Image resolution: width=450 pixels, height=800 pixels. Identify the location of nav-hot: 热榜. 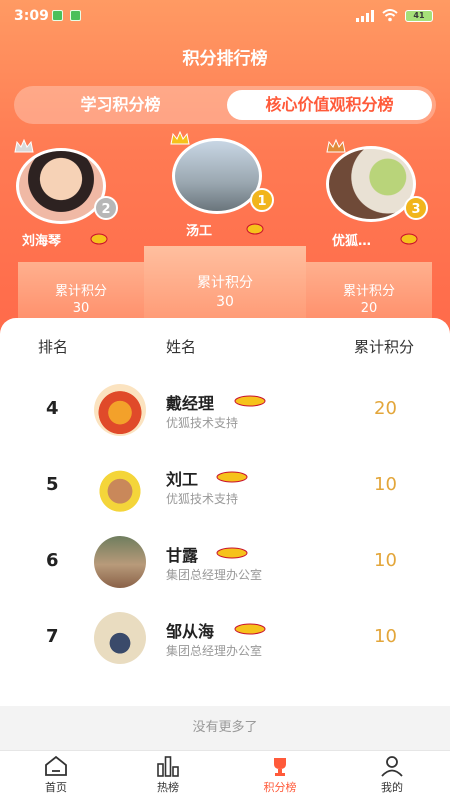
(168, 775).